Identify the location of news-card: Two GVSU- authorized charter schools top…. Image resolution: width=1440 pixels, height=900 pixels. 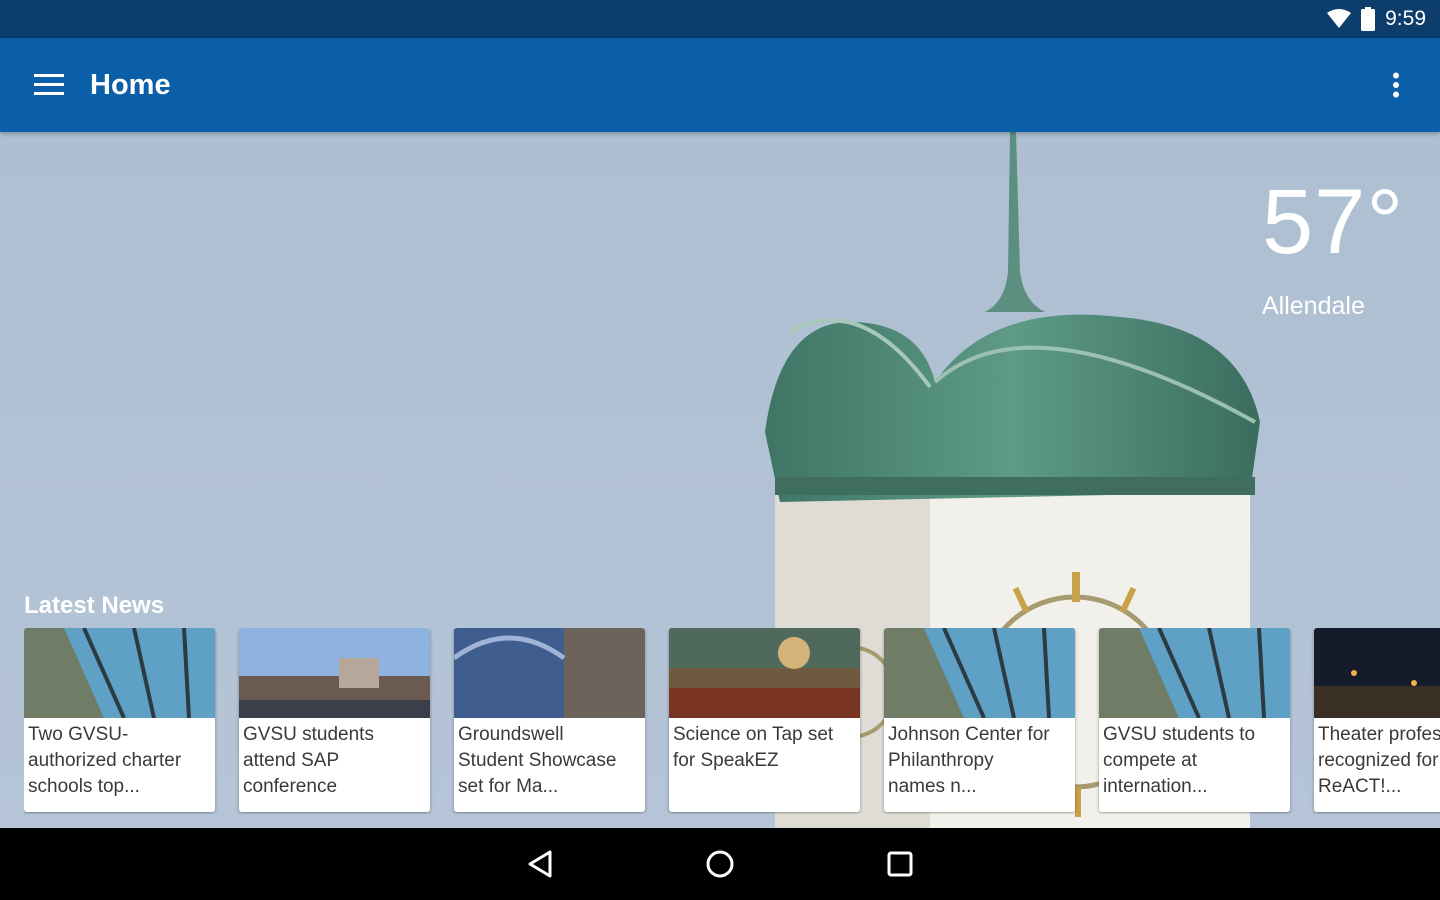
(119, 720).